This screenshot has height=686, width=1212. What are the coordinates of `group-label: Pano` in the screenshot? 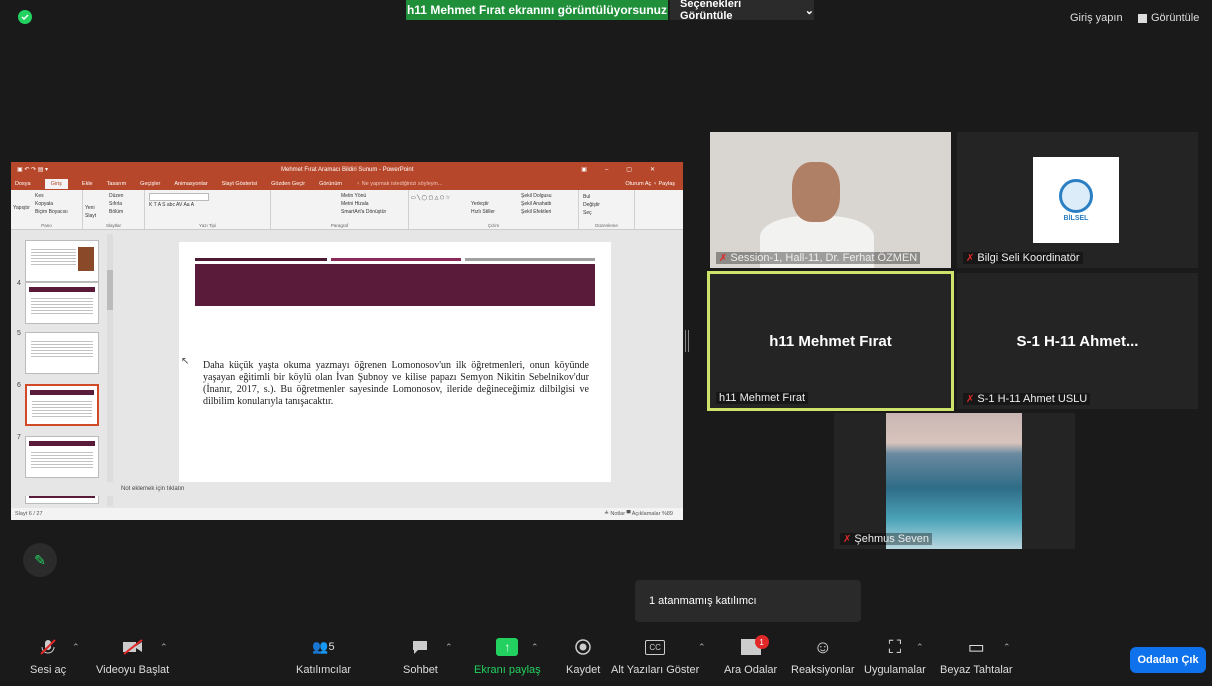 It's located at (46, 225).